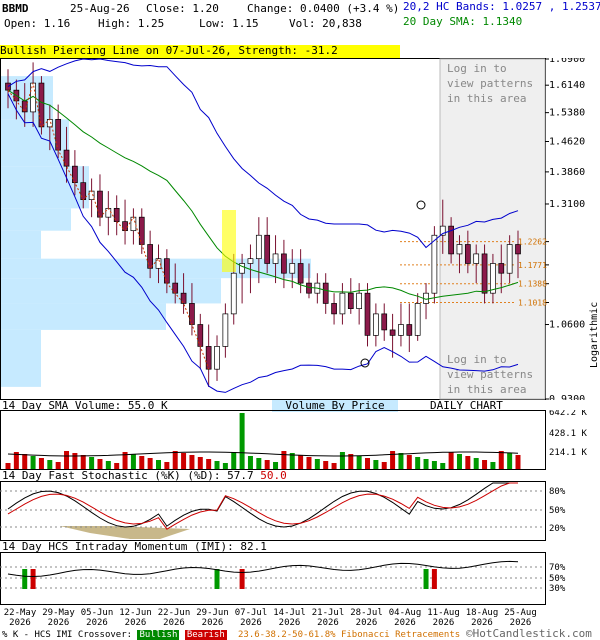 This screenshot has width=600, height=640. Describe the element at coordinates (487, 98) in the screenshot. I see `login-line-3: in this area` at that location.